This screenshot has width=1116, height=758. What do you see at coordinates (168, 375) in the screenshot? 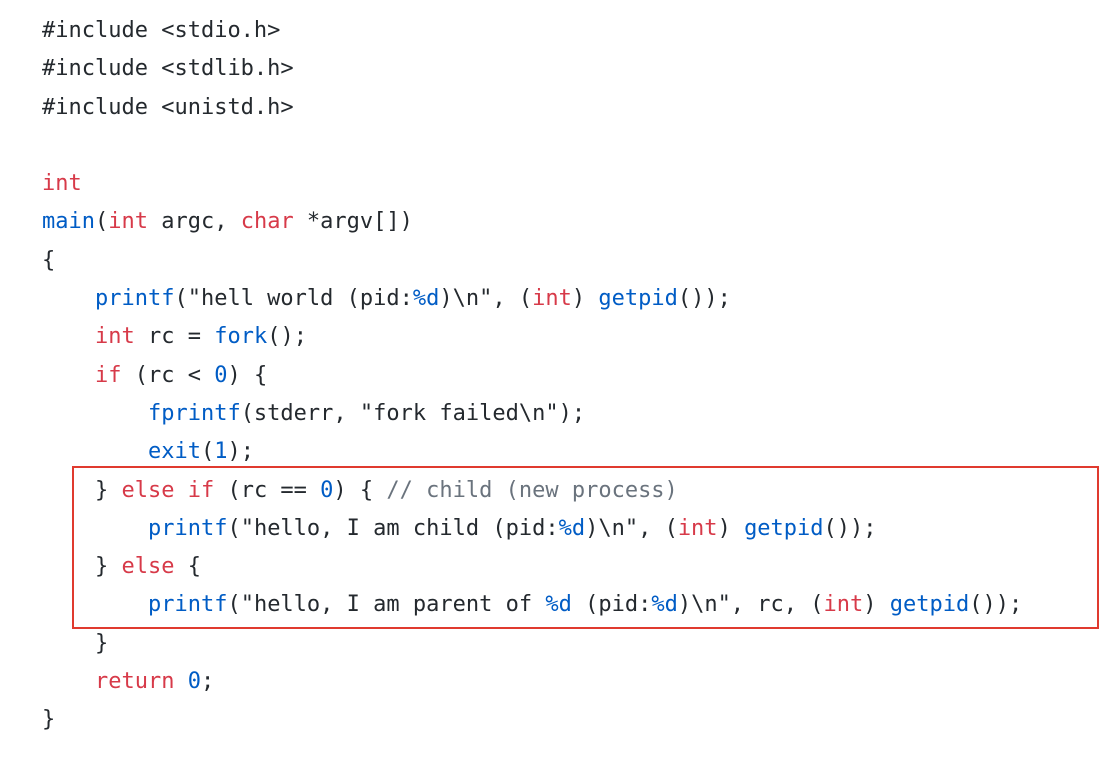
I see `code-text: (rc <` at bounding box center [168, 375].